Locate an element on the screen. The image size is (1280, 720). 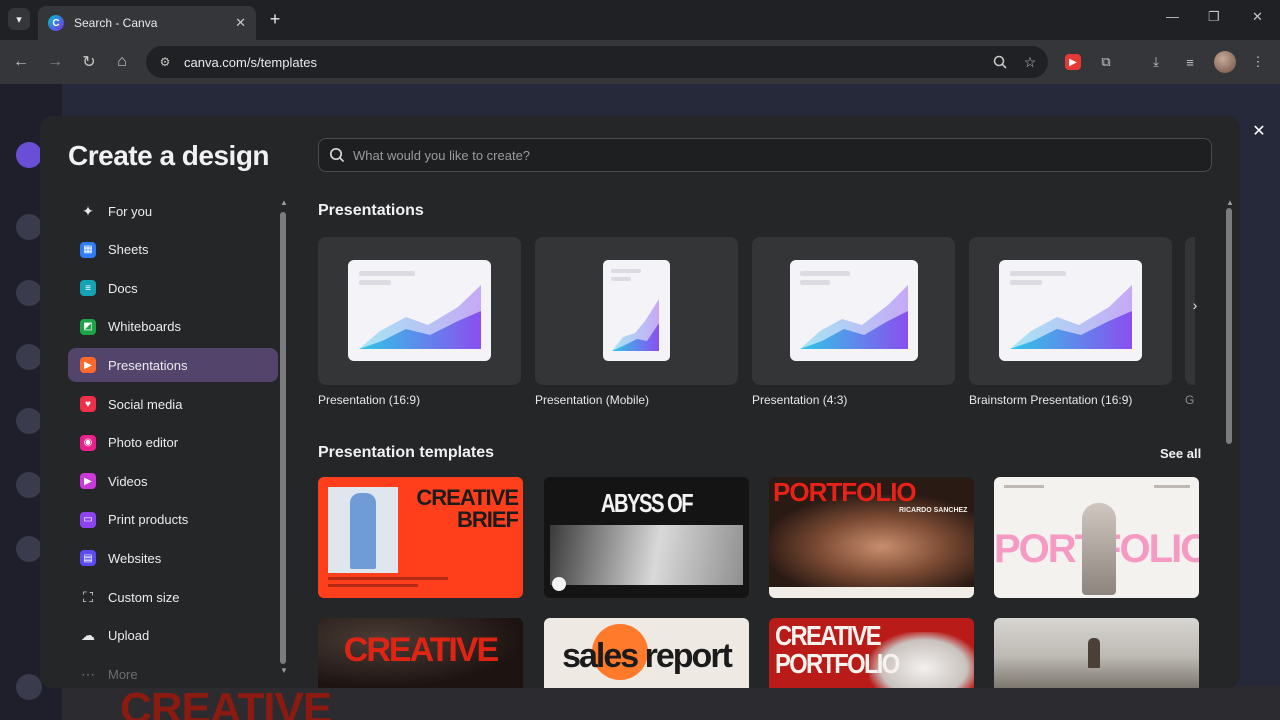
sidebar-item-label: Whiteboards is located at coordinates (144, 327).